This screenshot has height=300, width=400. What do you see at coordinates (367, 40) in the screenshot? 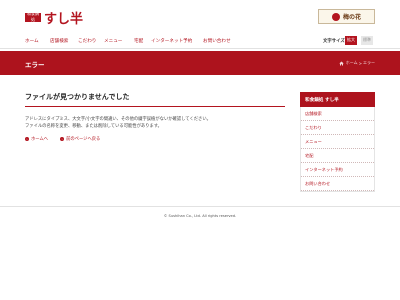
I see `font-size-standard-button: 標準` at bounding box center [367, 40].